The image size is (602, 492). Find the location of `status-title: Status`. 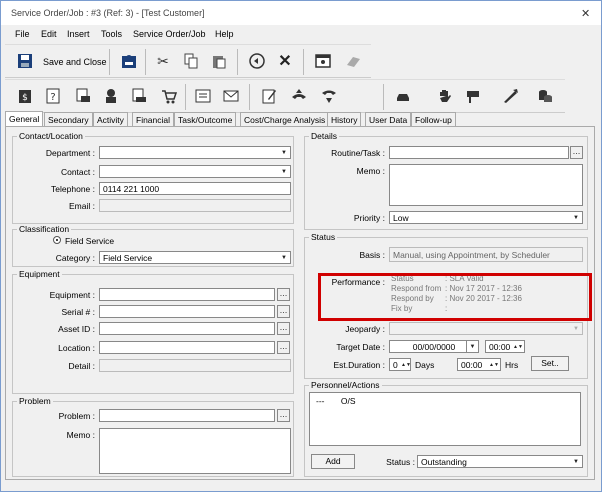

status-title: Status is located at coordinates (323, 237).